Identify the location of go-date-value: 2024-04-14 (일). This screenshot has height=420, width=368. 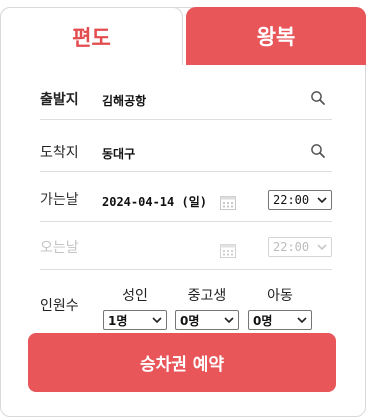
(154, 201).